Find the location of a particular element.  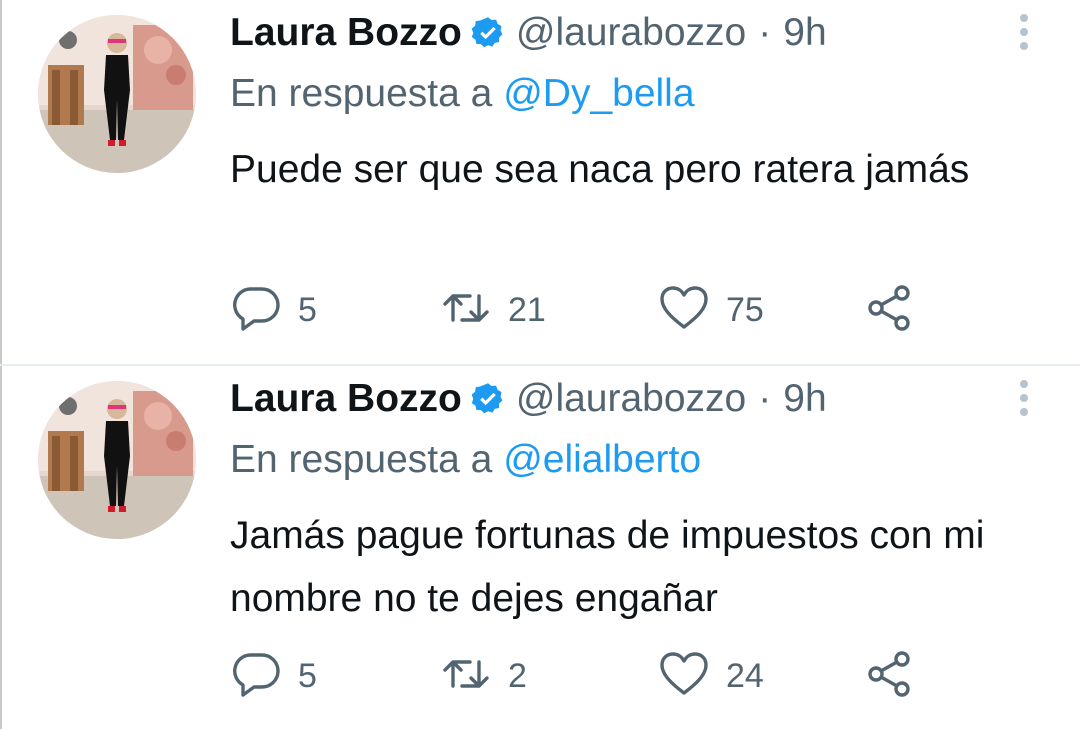

tweet-actions: 5 2 24 is located at coordinates (590, 676).